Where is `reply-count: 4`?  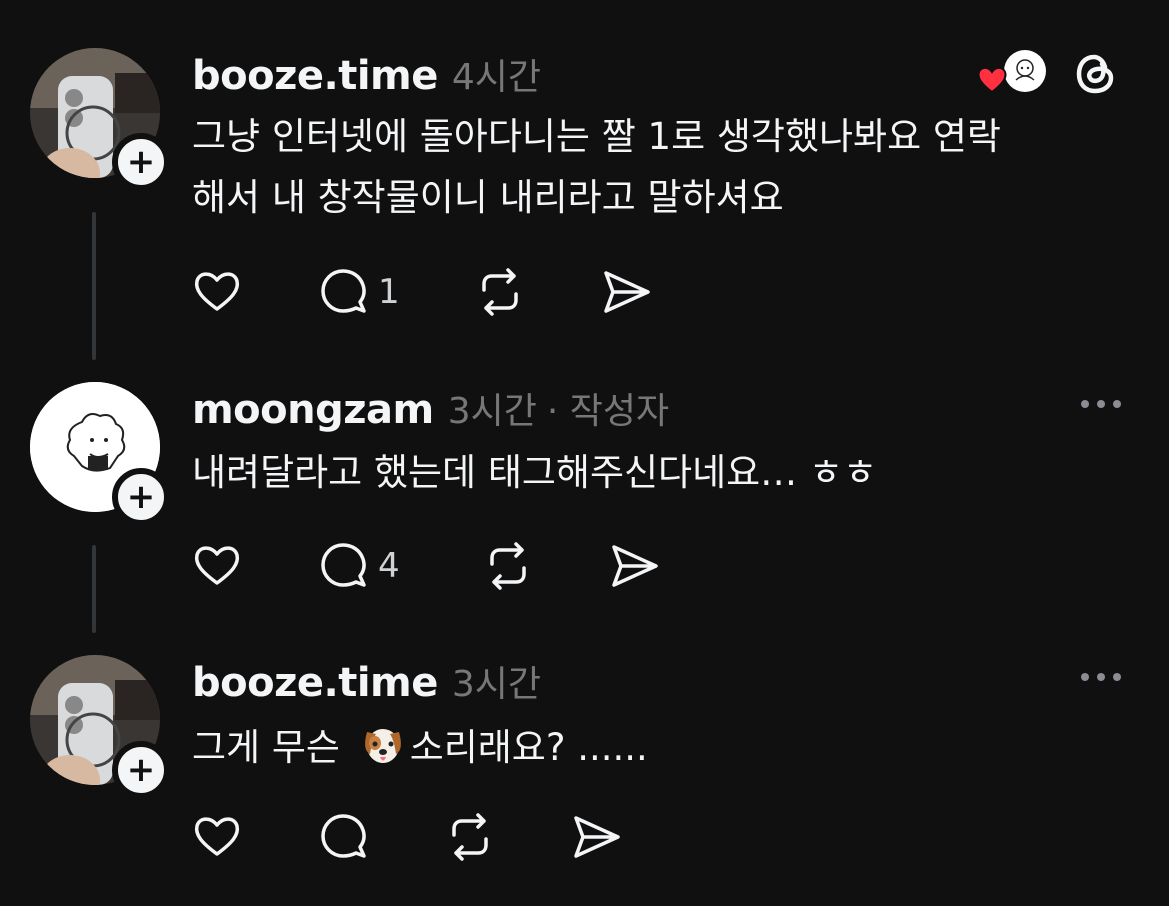
reply-count: 4 is located at coordinates (389, 566).